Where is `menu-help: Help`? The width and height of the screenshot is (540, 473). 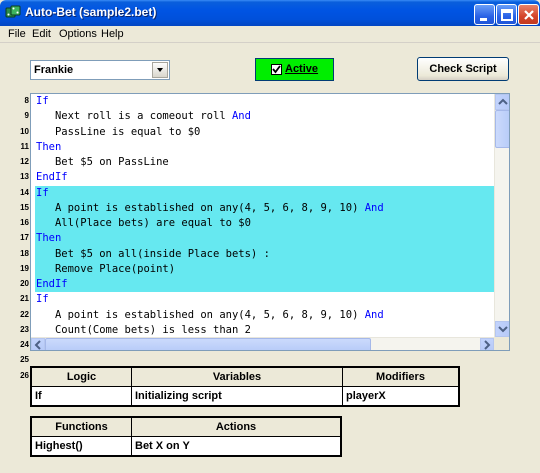
menu-help: Help is located at coordinates (112, 34).